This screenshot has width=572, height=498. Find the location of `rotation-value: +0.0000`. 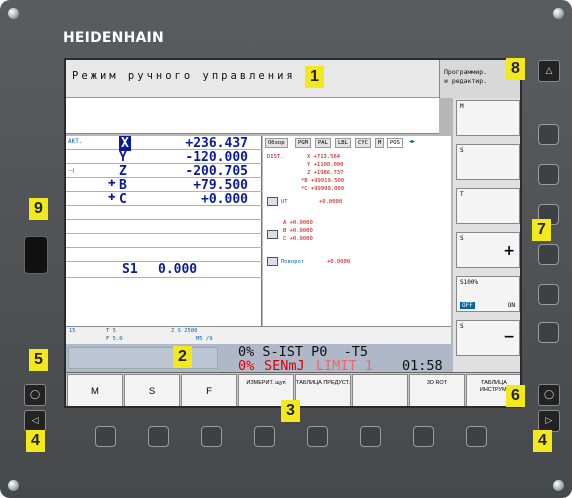

rotation-value: +0.0000 is located at coordinates (339, 262).